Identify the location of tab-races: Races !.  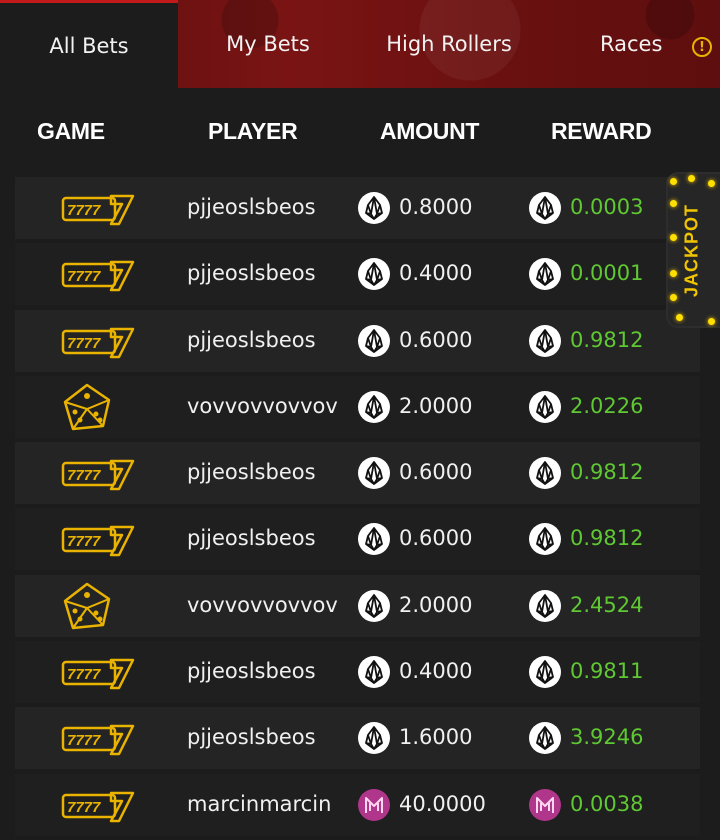
(630, 44).